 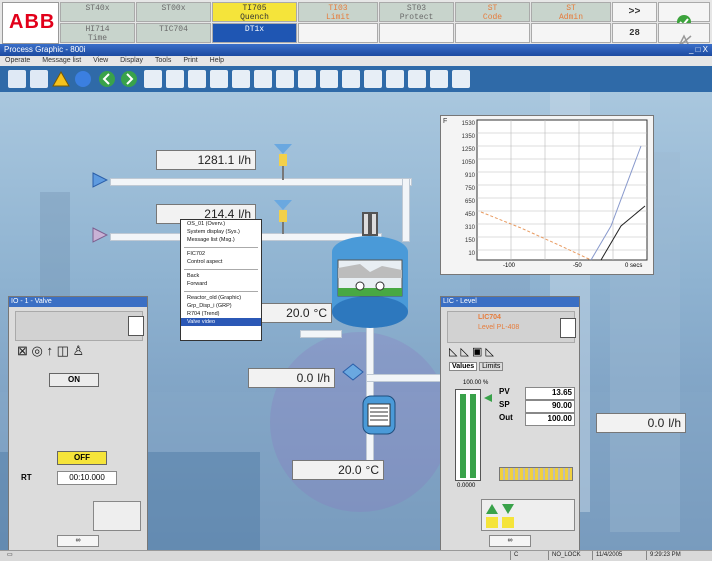 What do you see at coordinates (131, 60) in the screenshot?
I see `menu-display: Display` at bounding box center [131, 60].